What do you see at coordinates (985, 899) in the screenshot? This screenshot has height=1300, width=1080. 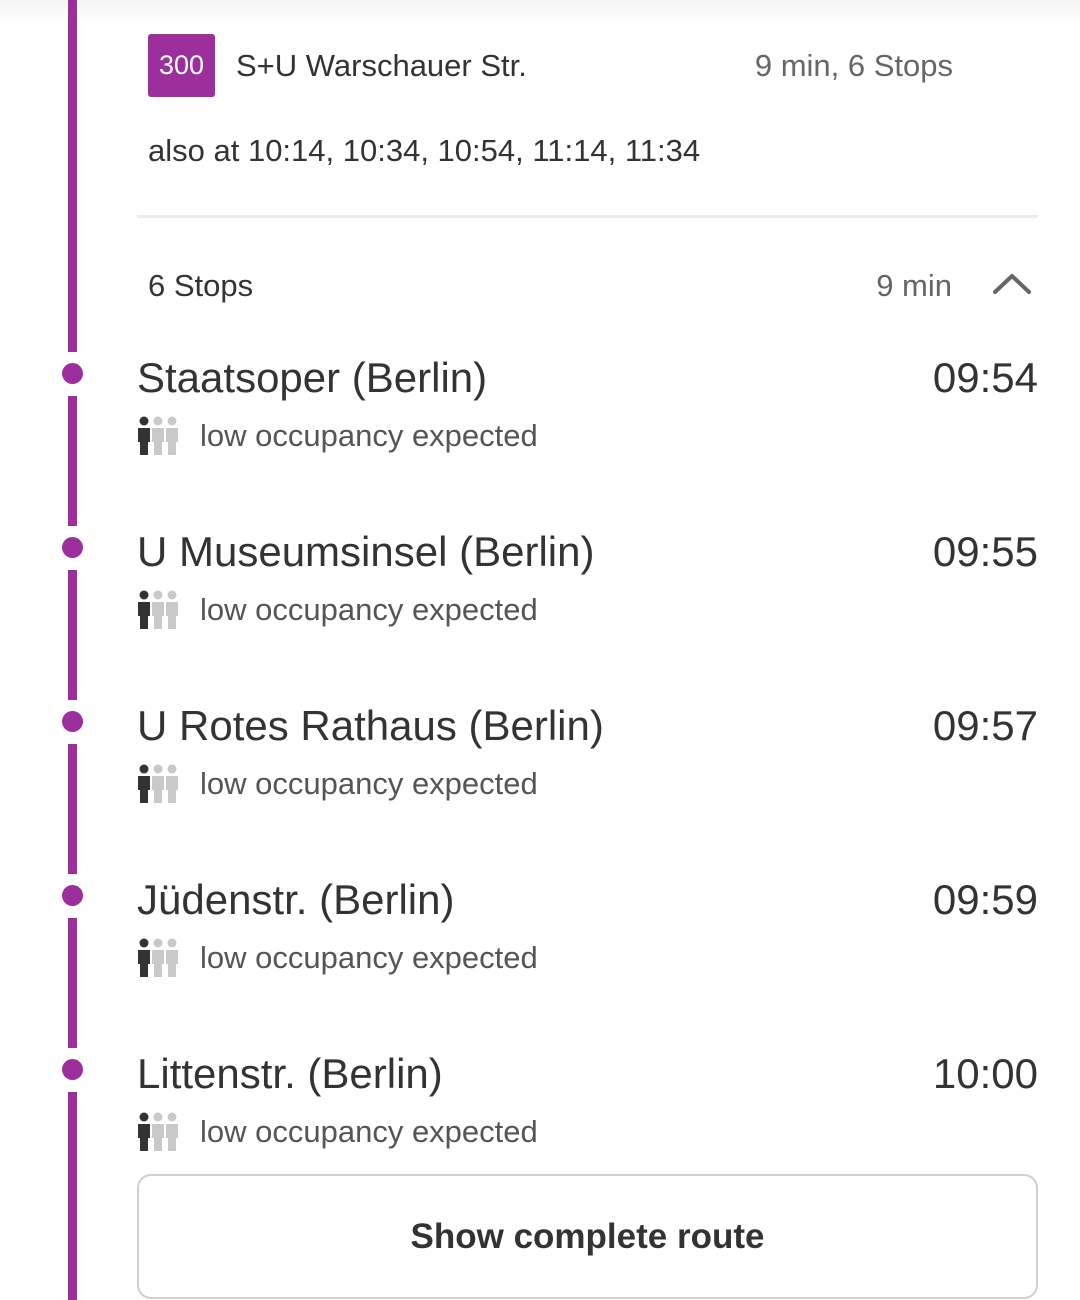 I see `stop-time: 09:59` at bounding box center [985, 899].